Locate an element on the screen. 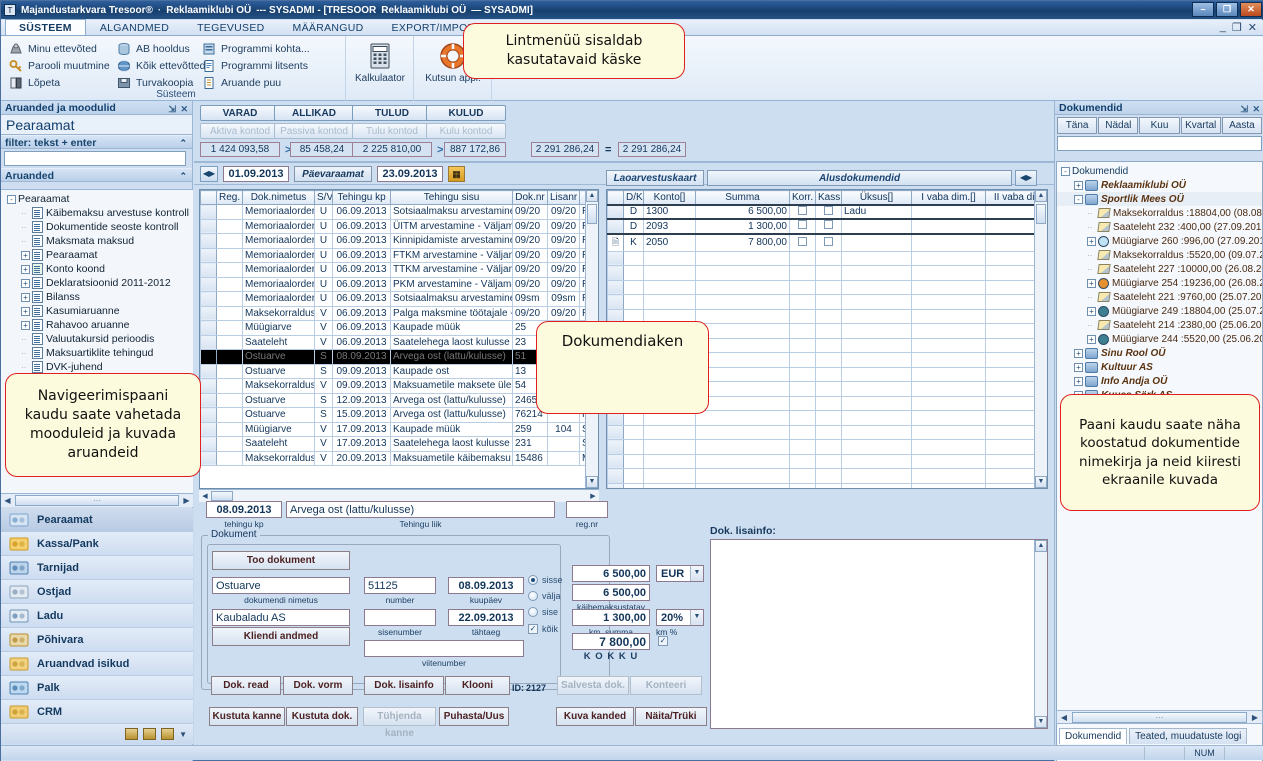 The height and width of the screenshot is (761, 1263). document-tree-item: + Müügiarve 260 :996,00 (27.09.2013)* is located at coordinates (1159, 241).